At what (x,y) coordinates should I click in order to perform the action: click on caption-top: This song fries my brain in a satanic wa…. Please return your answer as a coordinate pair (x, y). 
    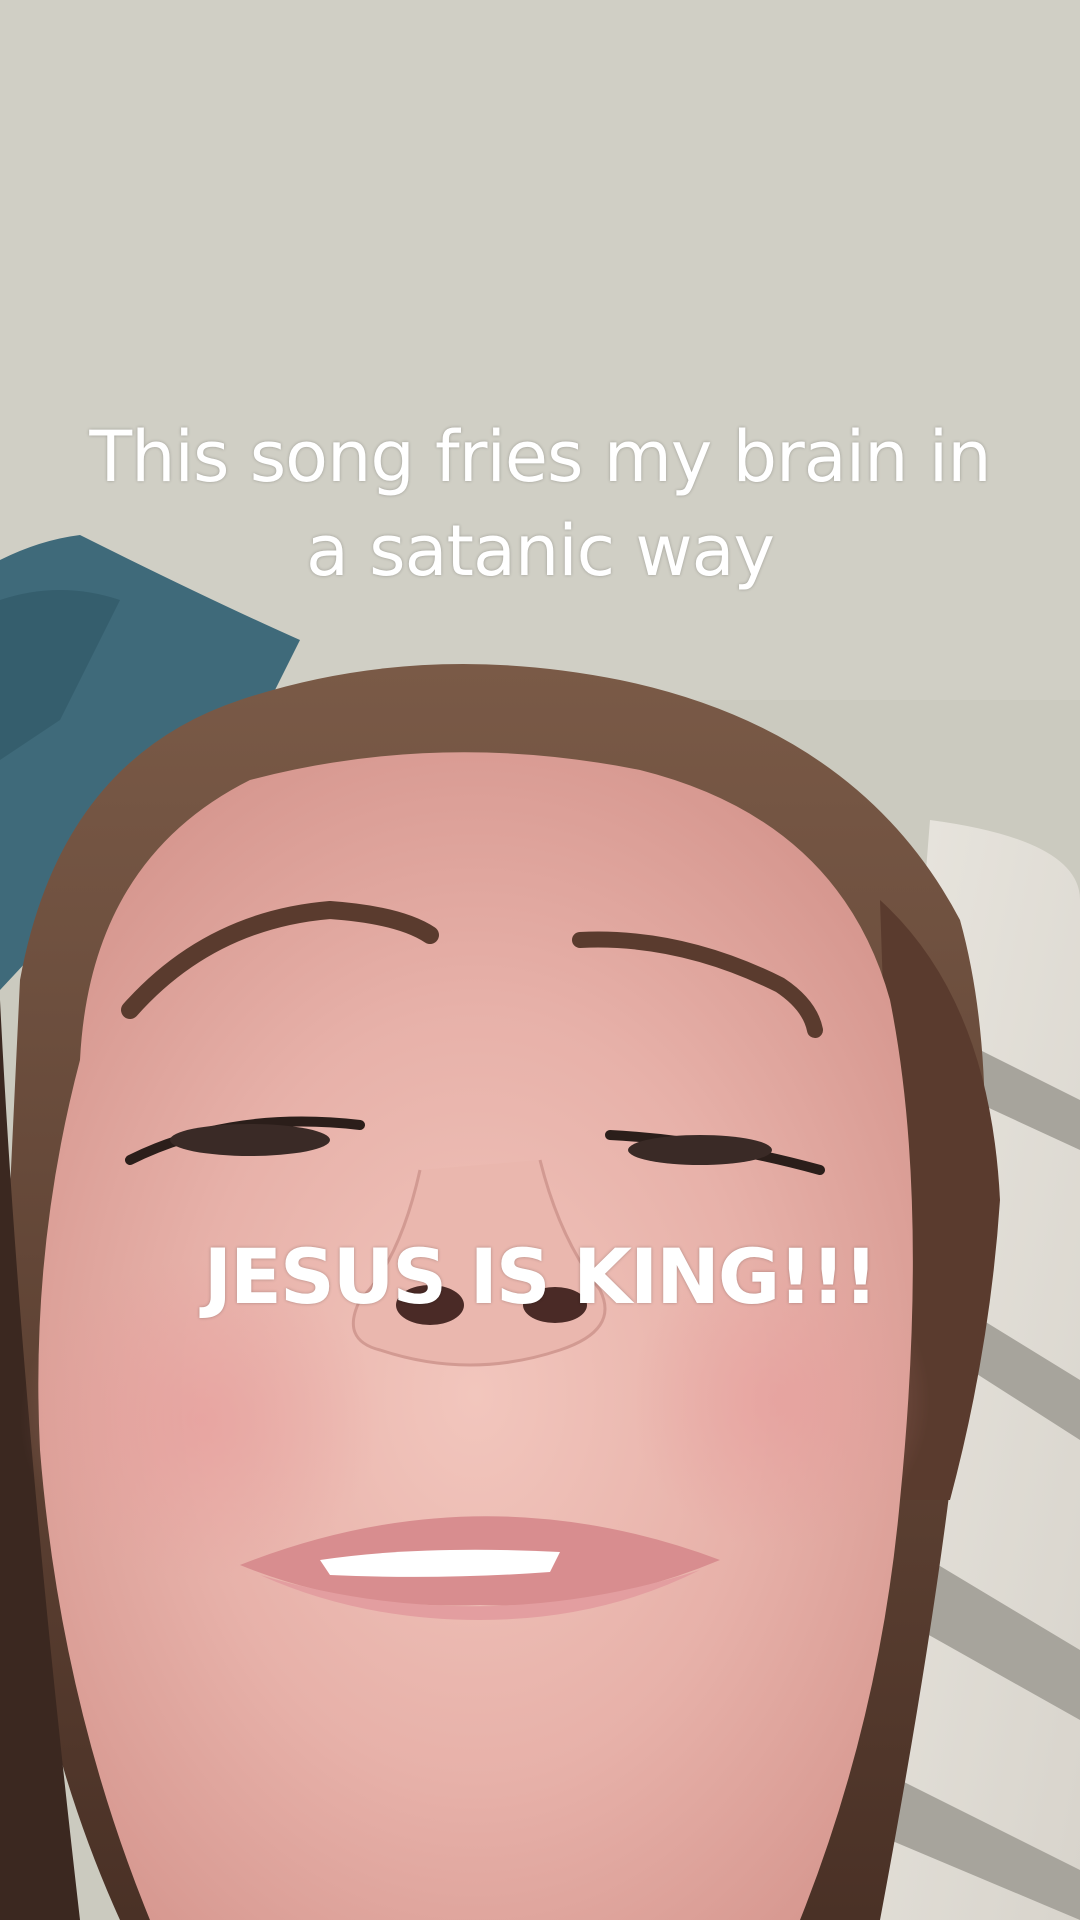
    Looking at the image, I should click on (540, 504).